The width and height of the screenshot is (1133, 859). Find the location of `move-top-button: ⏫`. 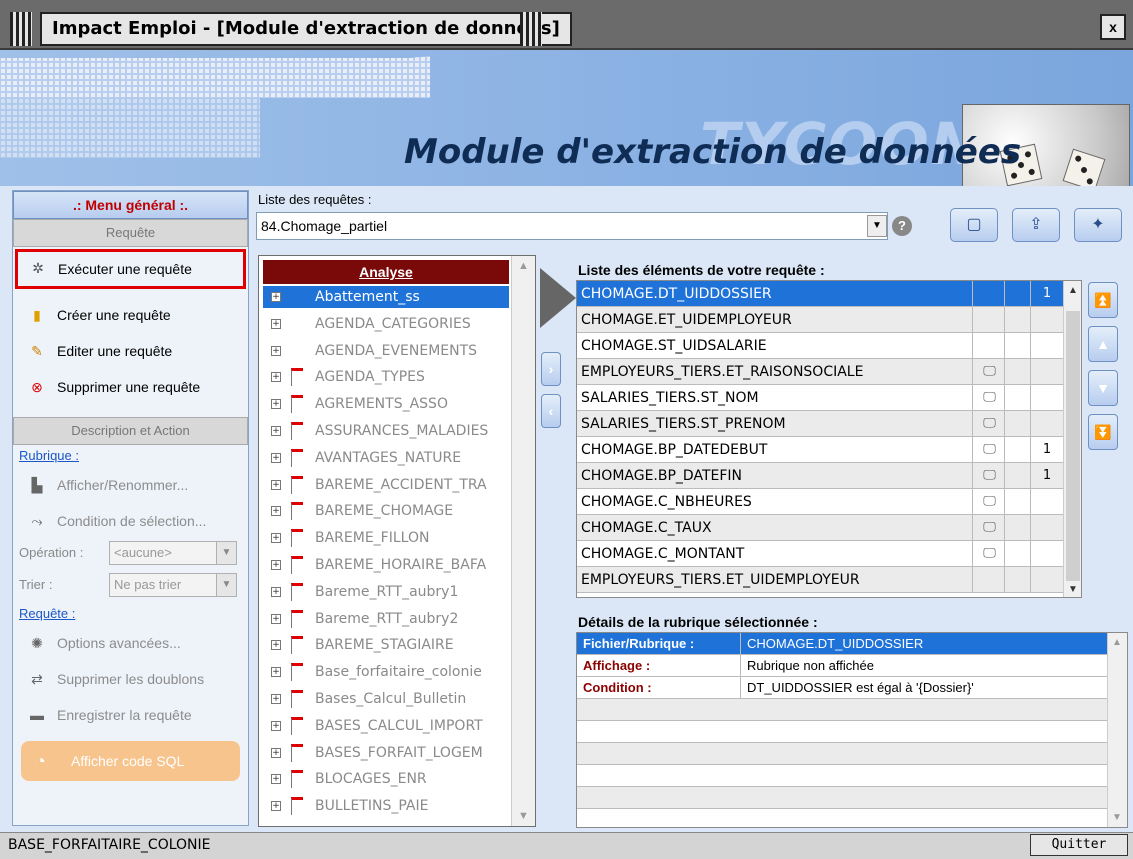

move-top-button: ⏫ is located at coordinates (1103, 300).